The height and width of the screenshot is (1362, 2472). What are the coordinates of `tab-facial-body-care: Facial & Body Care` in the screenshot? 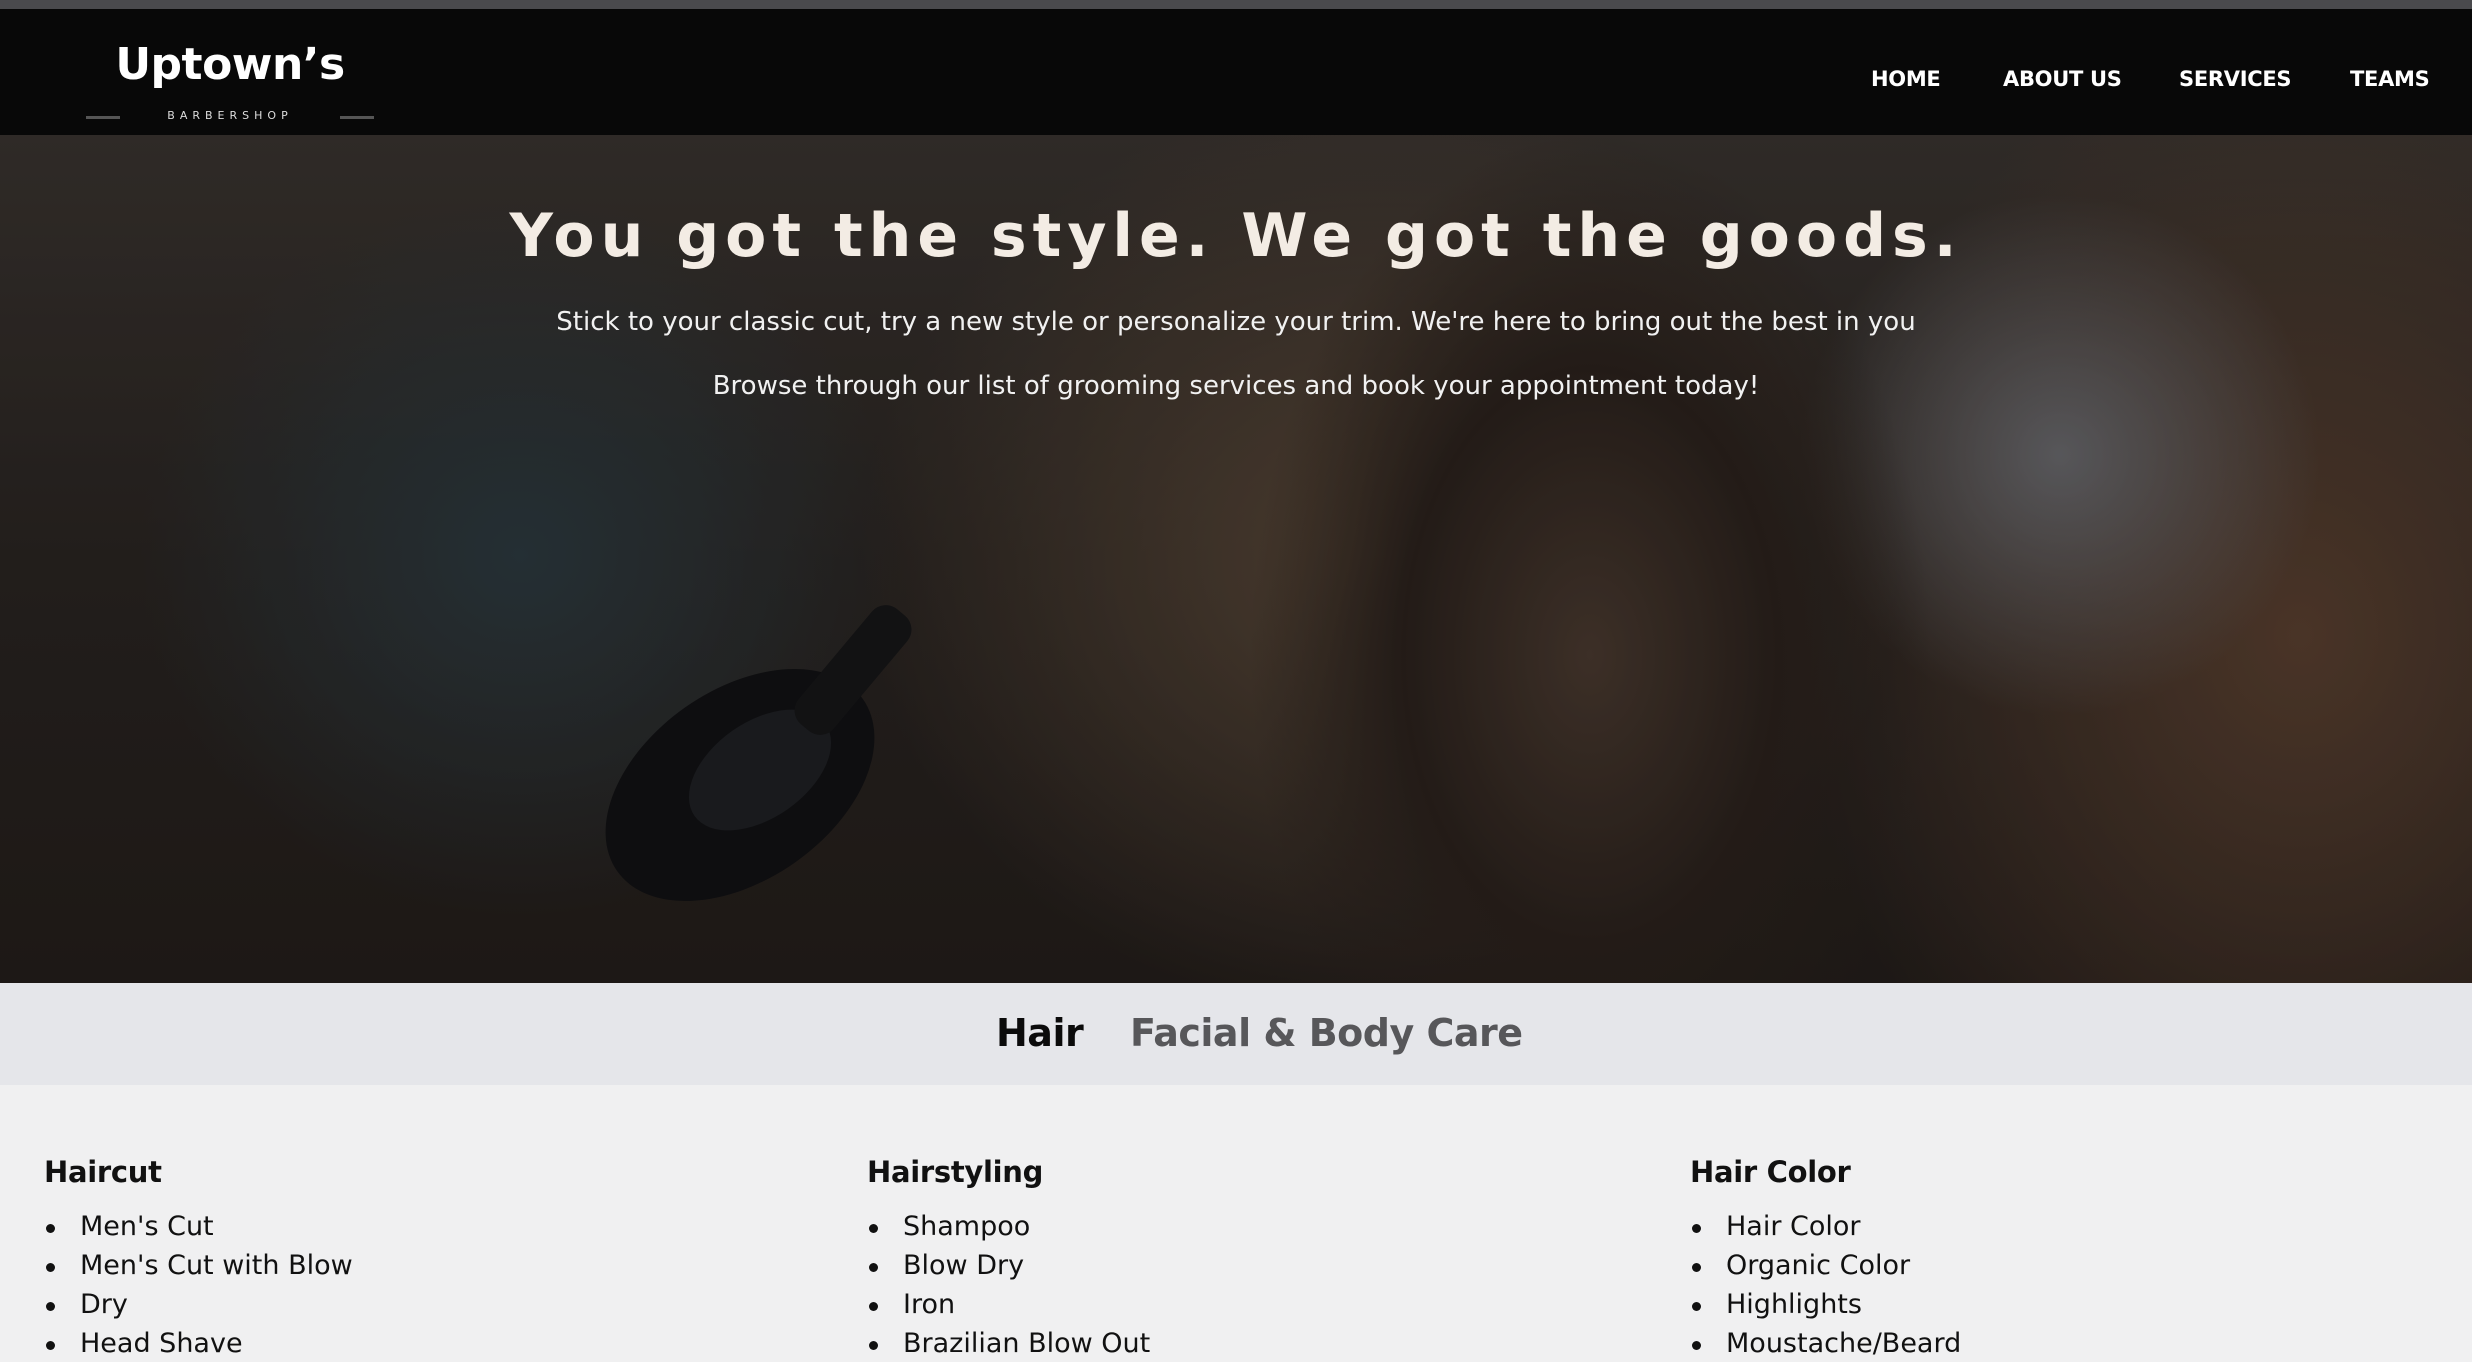 It's located at (1326, 1033).